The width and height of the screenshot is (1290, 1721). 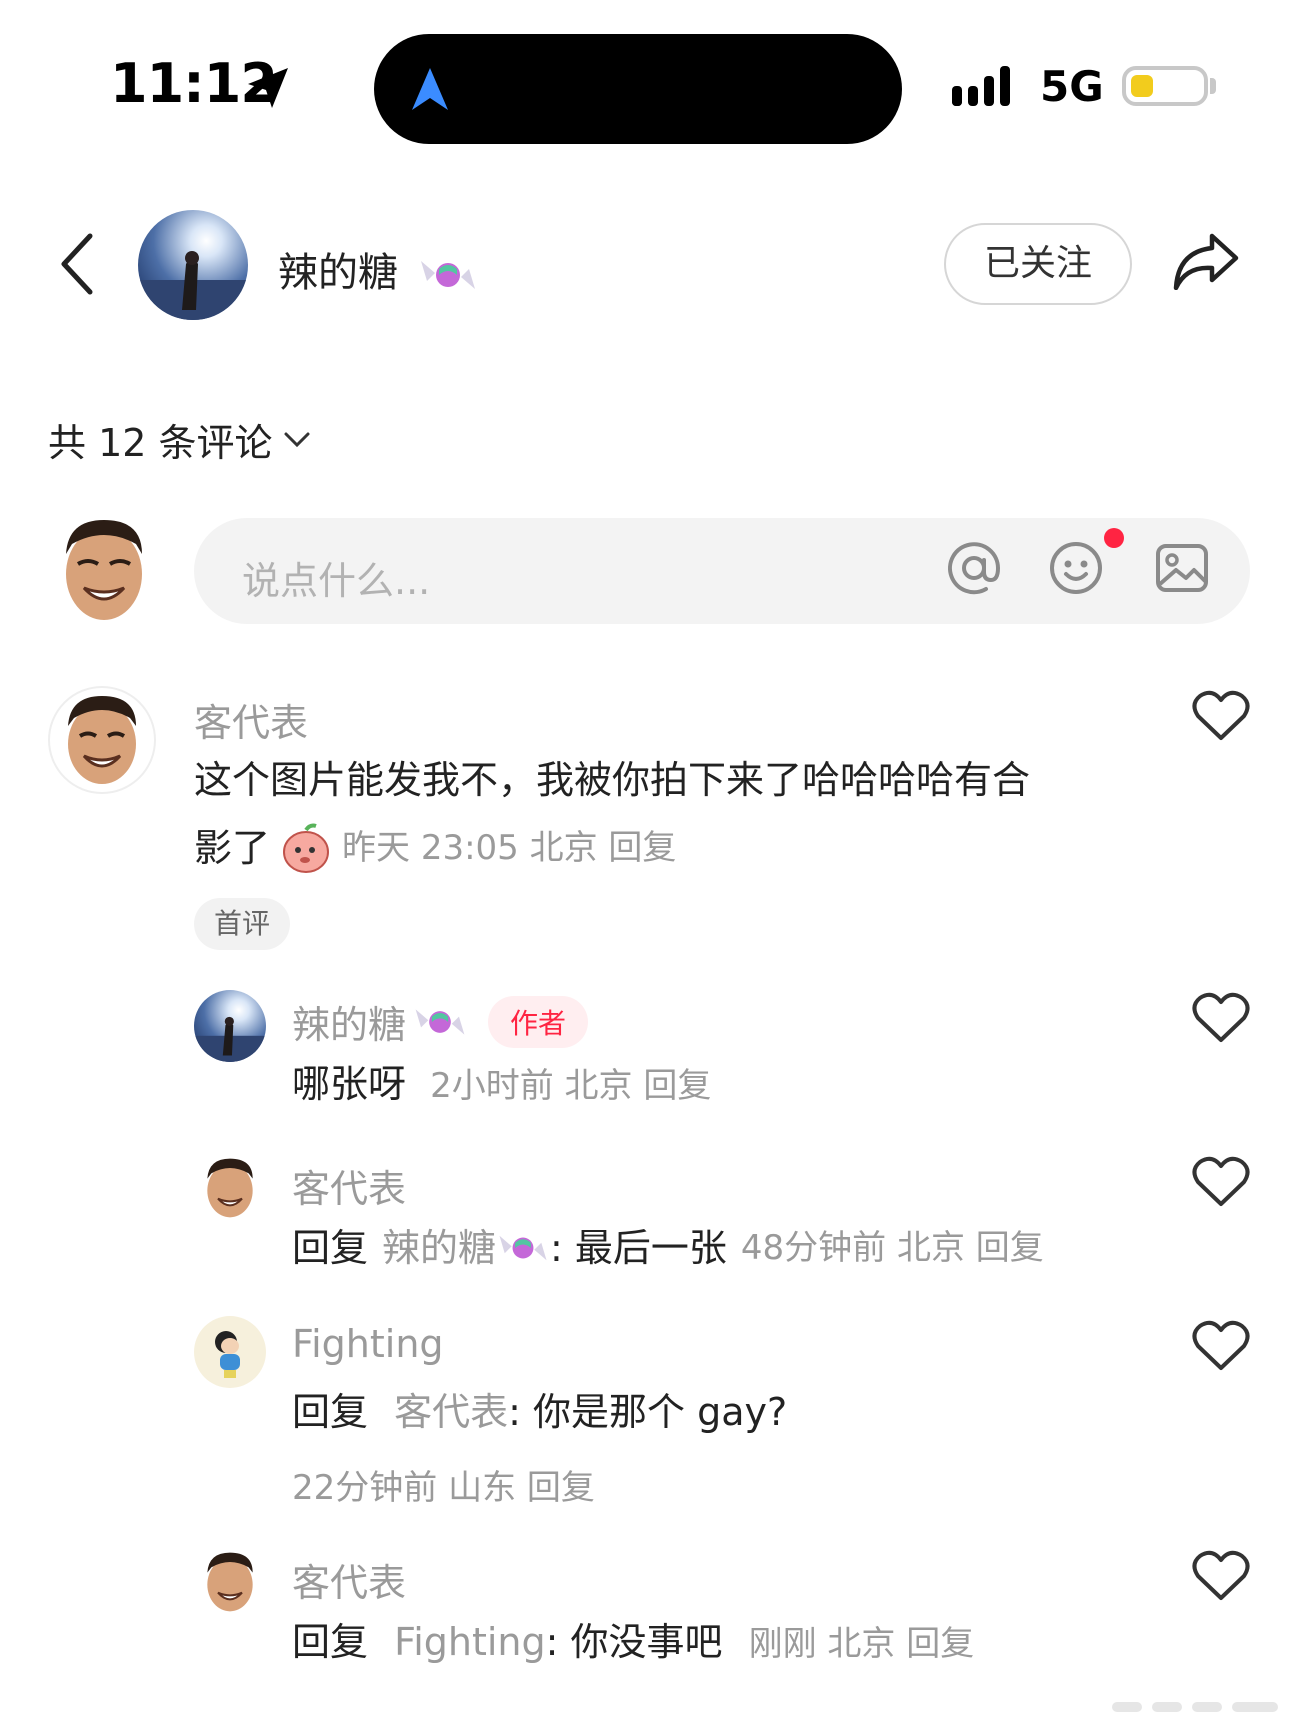 What do you see at coordinates (638, 89) in the screenshot?
I see `dynamic-island` at bounding box center [638, 89].